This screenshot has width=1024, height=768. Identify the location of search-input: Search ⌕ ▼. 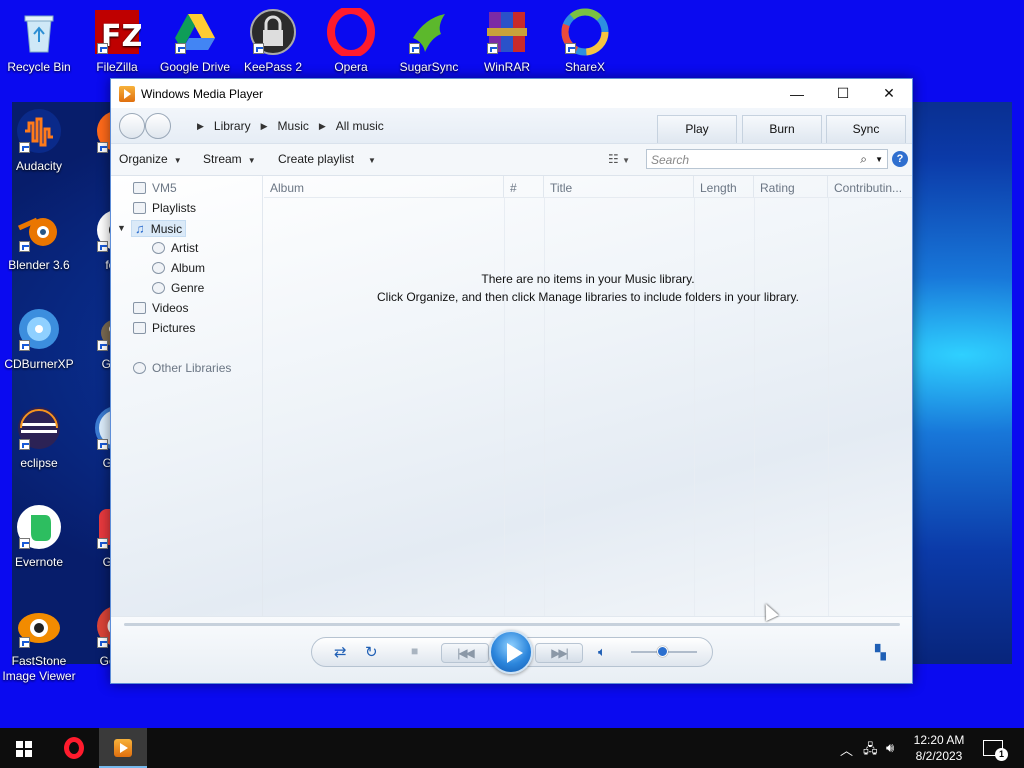
(767, 159).